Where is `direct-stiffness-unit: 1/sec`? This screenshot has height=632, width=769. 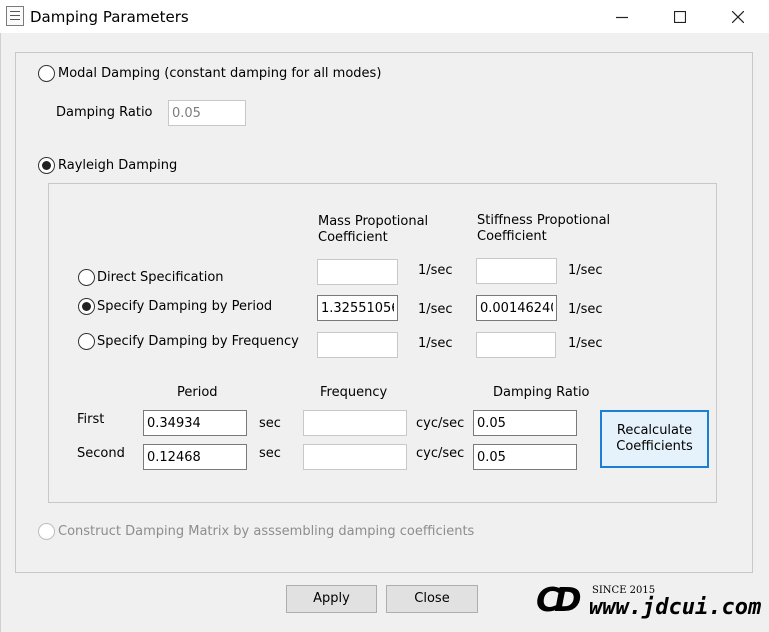 direct-stiffness-unit: 1/sec is located at coordinates (585, 270).